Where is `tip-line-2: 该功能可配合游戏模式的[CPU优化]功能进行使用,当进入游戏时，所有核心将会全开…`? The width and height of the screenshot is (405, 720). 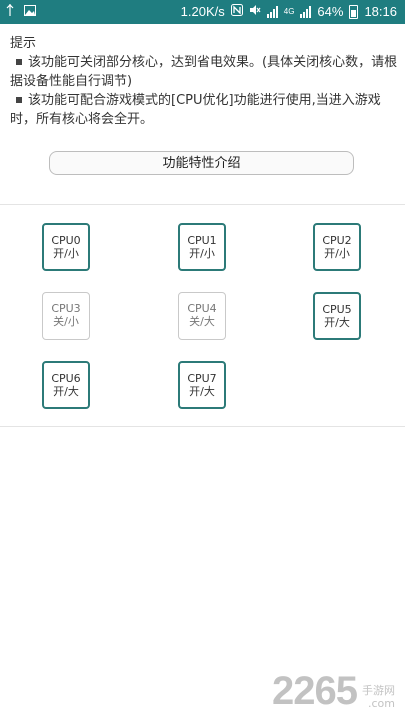 tip-line-2: 该功能可配合游戏模式的[CPU优化]功能进行使用,当进入游戏时，所有核心将会全开… is located at coordinates (205, 110).